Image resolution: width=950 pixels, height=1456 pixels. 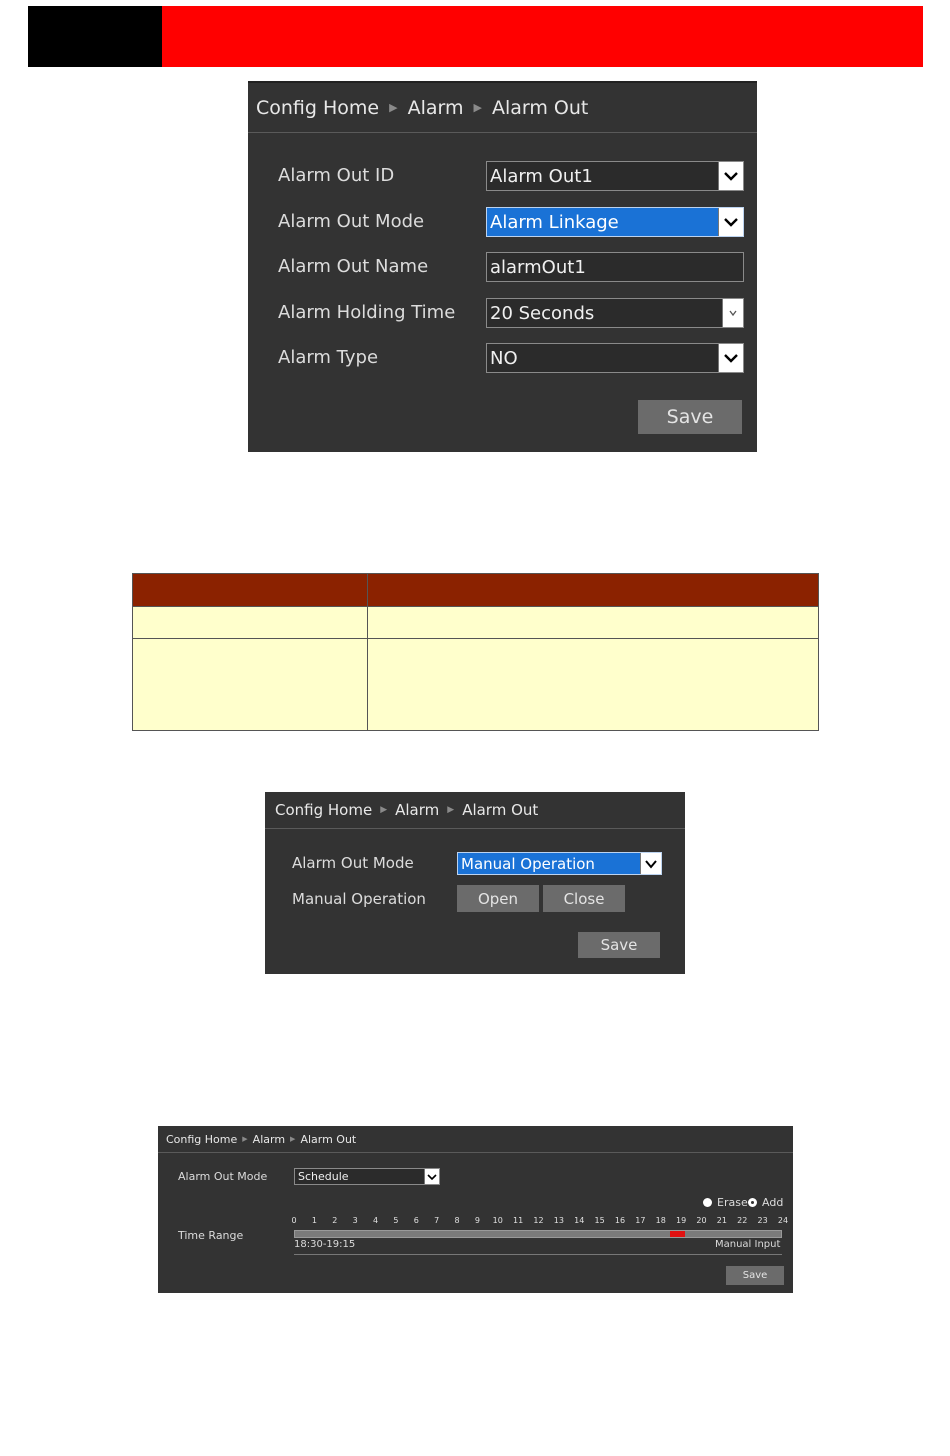 I want to click on alarm-type-value: NO, so click(x=504, y=358).